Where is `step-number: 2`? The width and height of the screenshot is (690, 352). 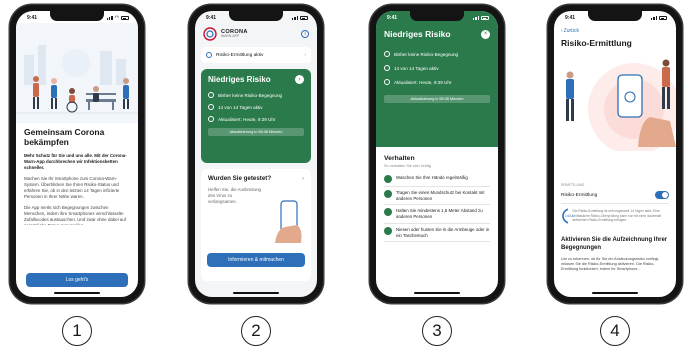 step-number: 2 is located at coordinates (256, 331).